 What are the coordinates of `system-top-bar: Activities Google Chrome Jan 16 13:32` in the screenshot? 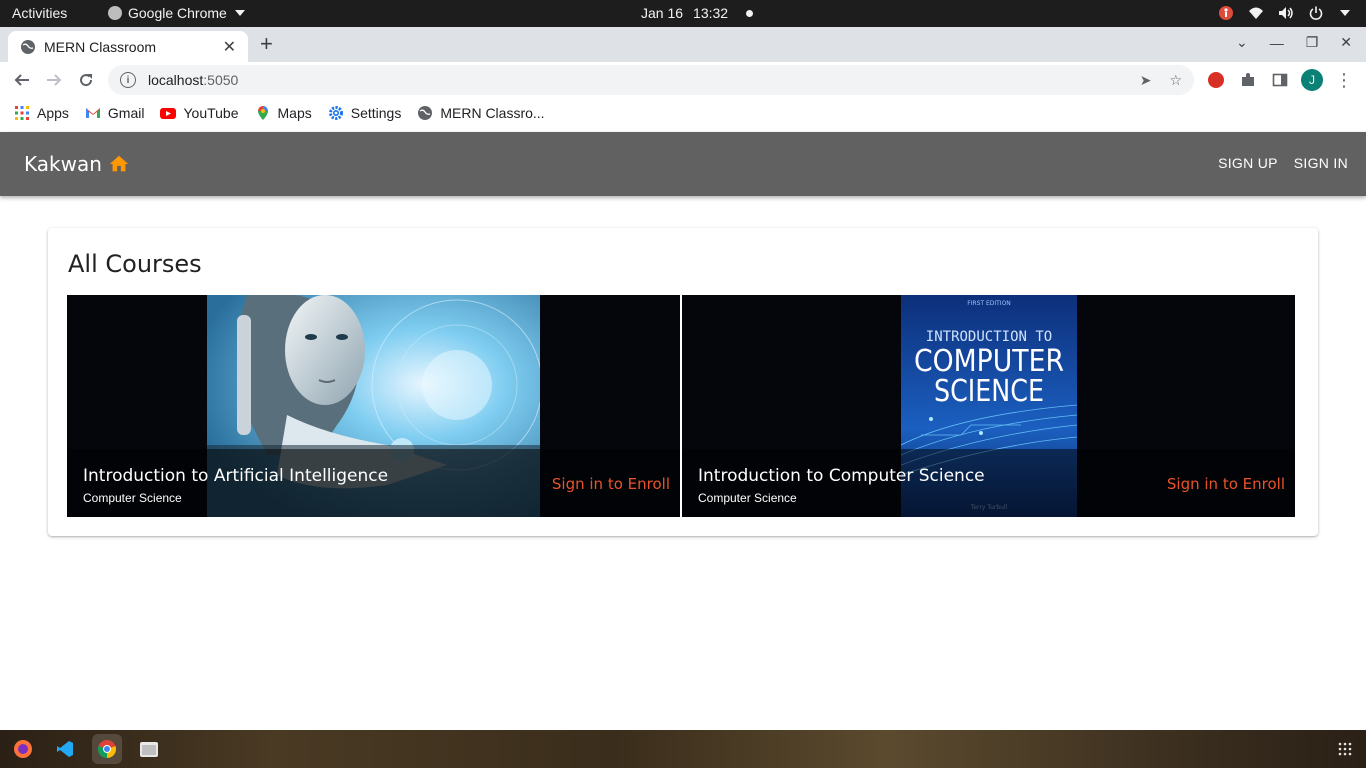 It's located at (683, 13).